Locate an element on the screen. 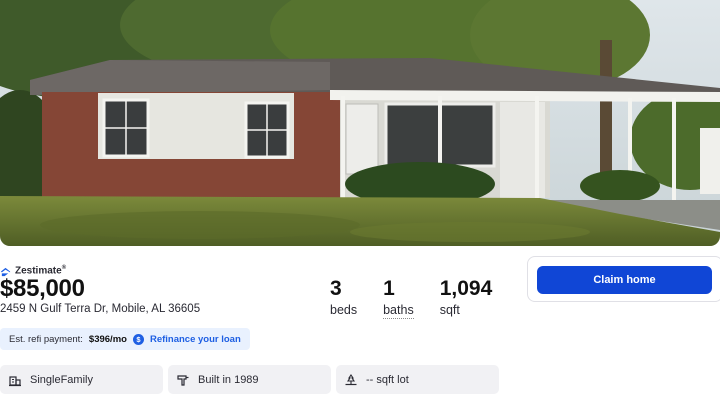  claim-home-card: Claim home is located at coordinates (623, 279).